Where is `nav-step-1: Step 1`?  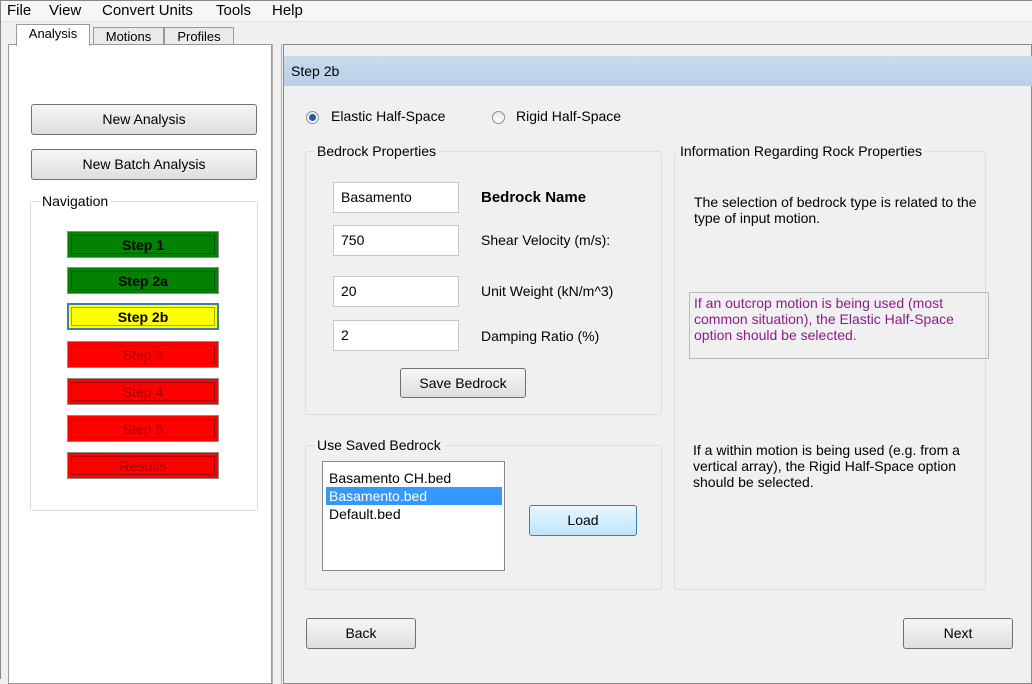 nav-step-1: Step 1 is located at coordinates (143, 244).